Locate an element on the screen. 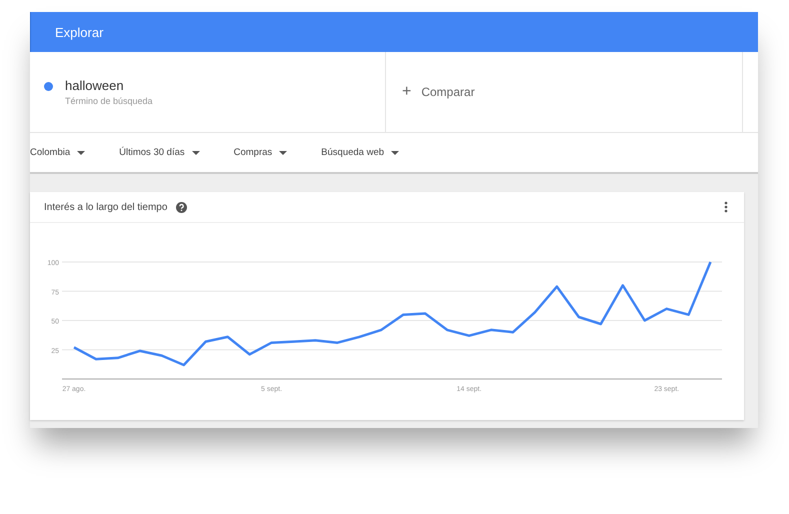  more-options-icon is located at coordinates (726, 207).